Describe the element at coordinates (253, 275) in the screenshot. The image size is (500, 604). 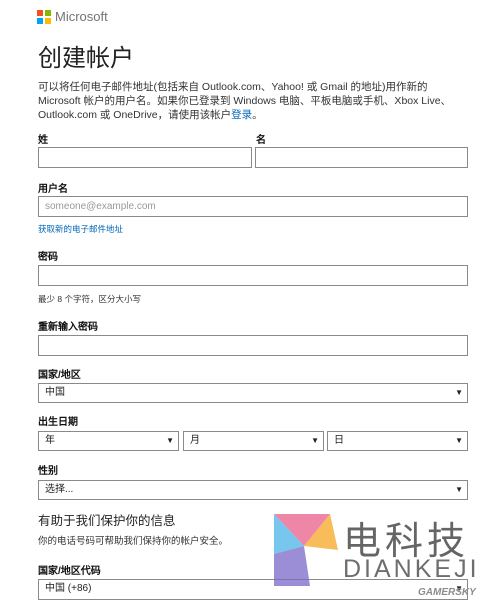
I see `password-input` at that location.